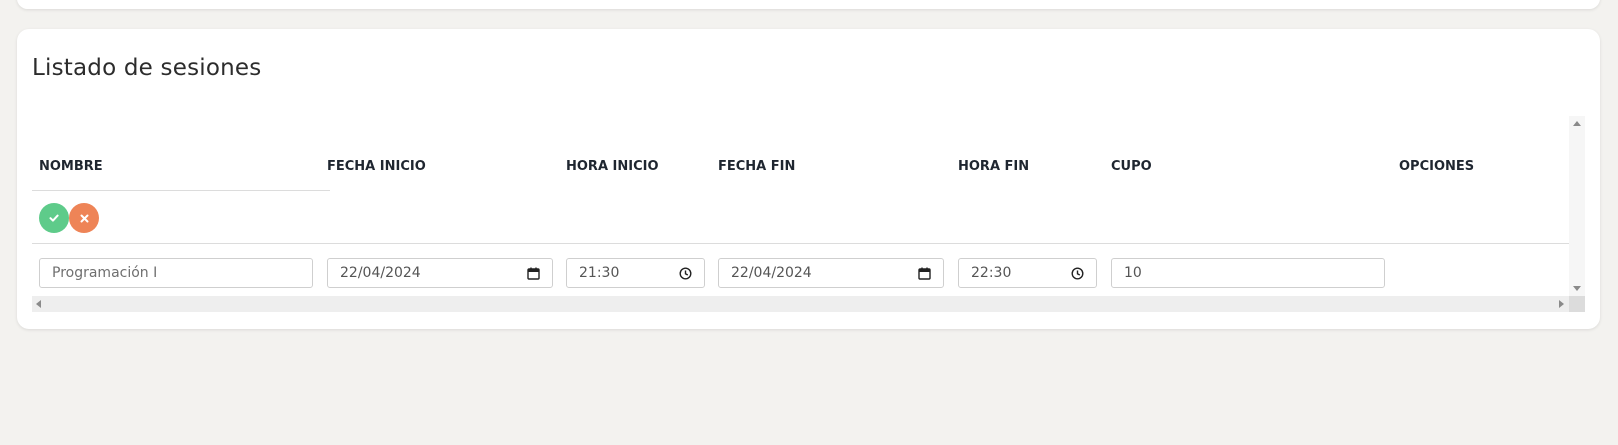 This screenshot has height=445, width=1618. Describe the element at coordinates (800, 243) in the screenshot. I see `row-divider` at that location.